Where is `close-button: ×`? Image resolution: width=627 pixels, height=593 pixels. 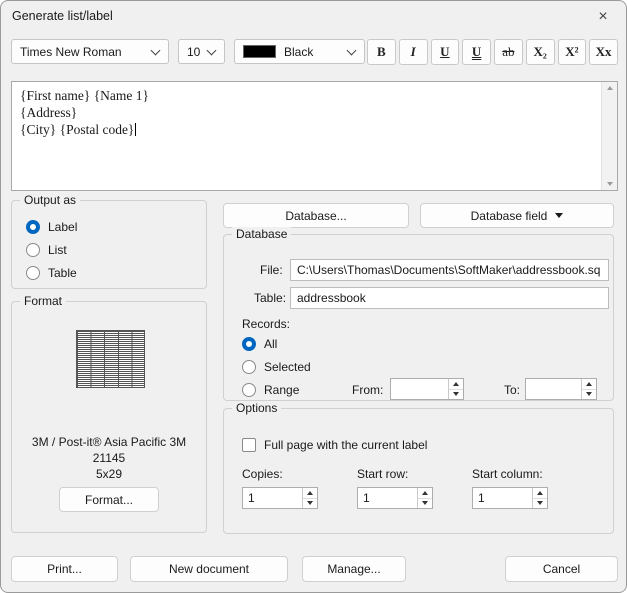 close-button: × is located at coordinates (603, 17).